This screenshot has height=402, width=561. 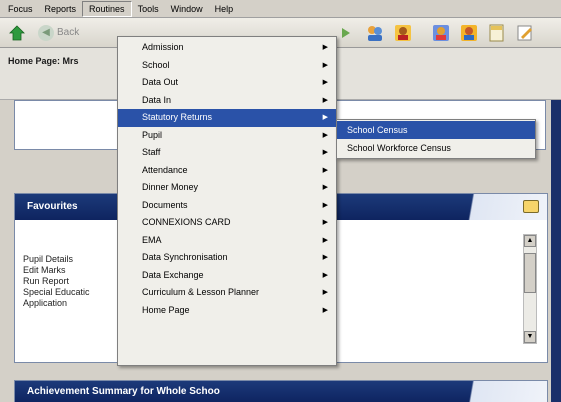 I want to click on favourites-title: Favourites, so click(x=52, y=206).